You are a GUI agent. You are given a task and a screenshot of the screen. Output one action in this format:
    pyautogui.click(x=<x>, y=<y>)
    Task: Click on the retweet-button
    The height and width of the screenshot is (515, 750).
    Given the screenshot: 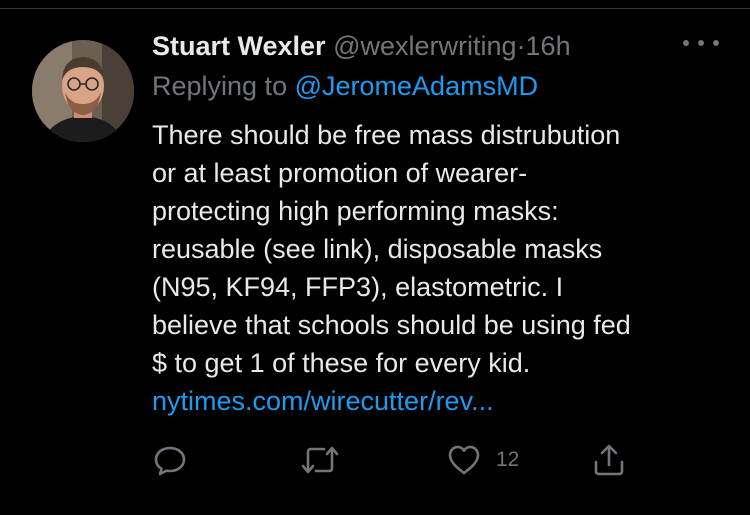 What is the action you would take?
    pyautogui.click(x=320, y=460)
    